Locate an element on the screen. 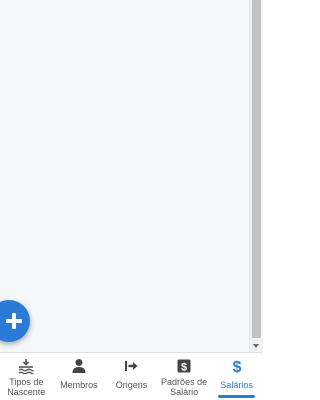 The height and width of the screenshot is (400, 320). nav-item-salarios: $ Salários is located at coordinates (236, 376).